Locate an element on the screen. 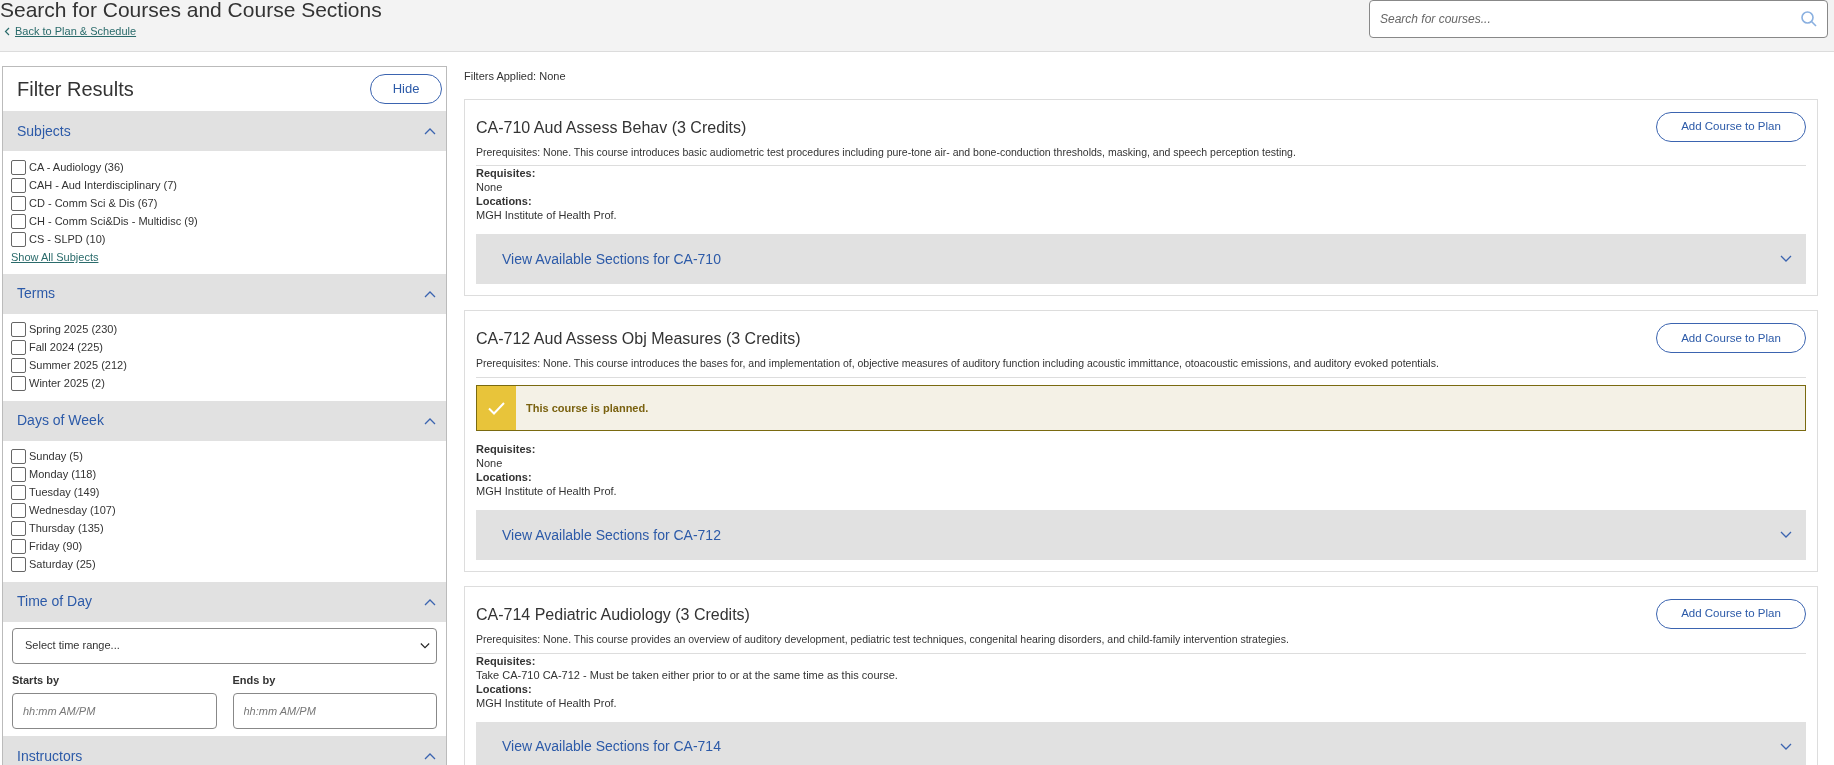  checkbox-option: CAH - Aud Interdisciplinary (7) is located at coordinates (224, 185).